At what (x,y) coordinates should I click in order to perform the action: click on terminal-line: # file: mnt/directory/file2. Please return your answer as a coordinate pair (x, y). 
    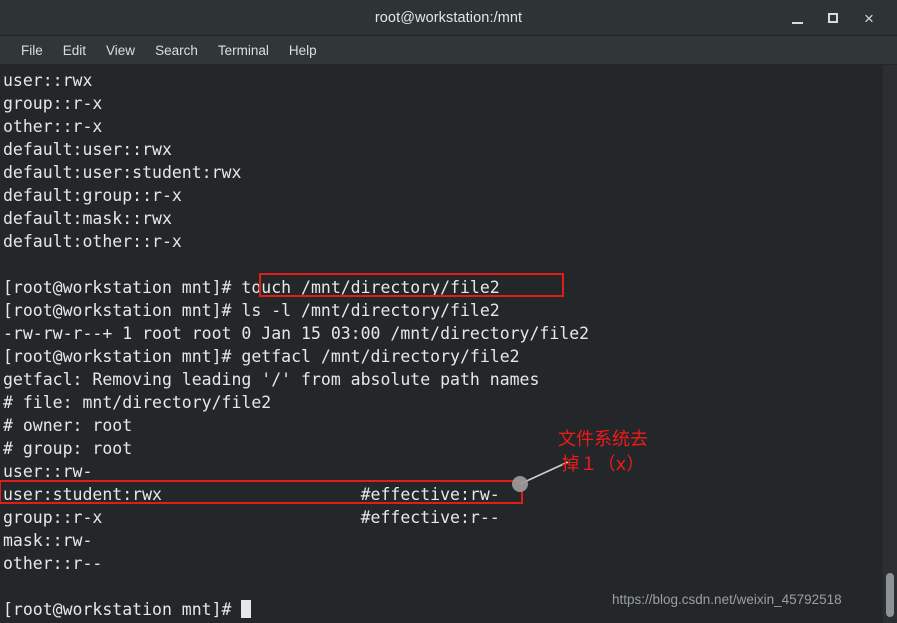
    Looking at the image, I should click on (137, 402).